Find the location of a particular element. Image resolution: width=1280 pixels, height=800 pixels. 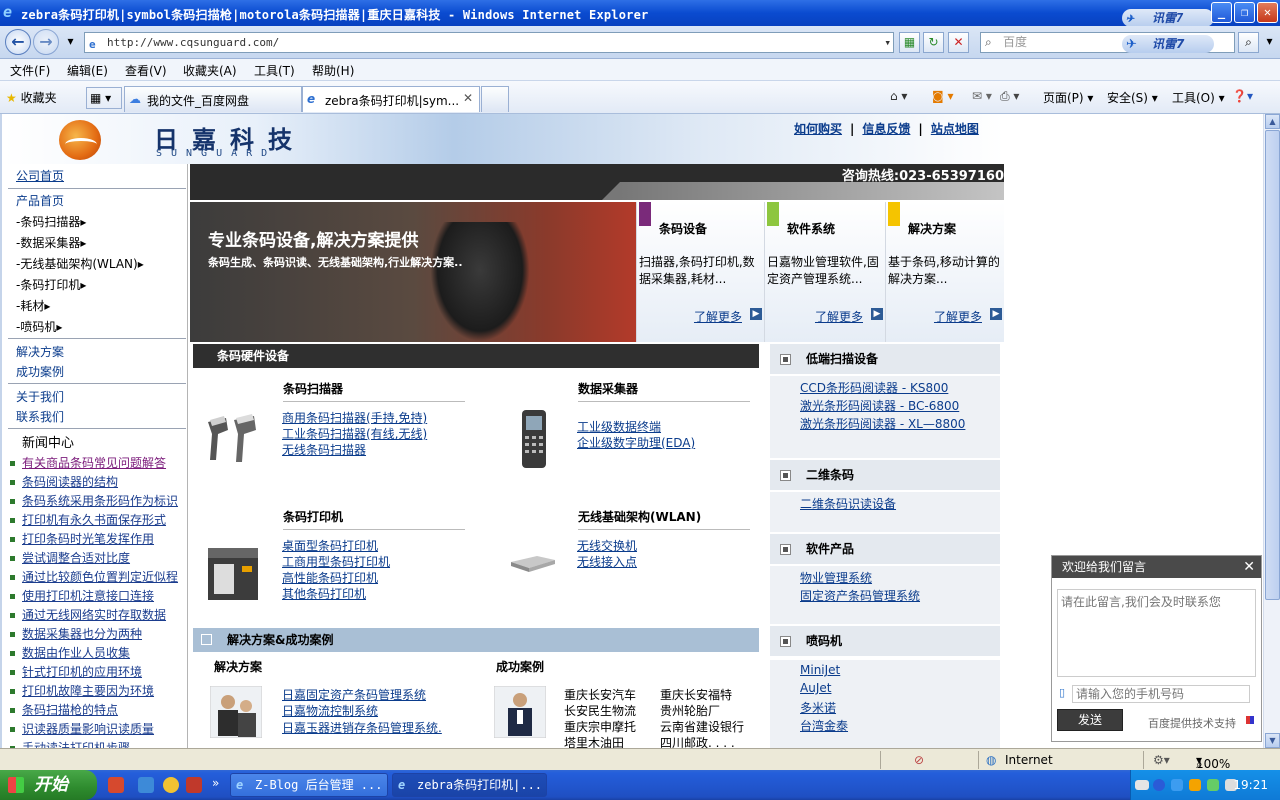

tray-shield-icon is located at coordinates (1195, 785).